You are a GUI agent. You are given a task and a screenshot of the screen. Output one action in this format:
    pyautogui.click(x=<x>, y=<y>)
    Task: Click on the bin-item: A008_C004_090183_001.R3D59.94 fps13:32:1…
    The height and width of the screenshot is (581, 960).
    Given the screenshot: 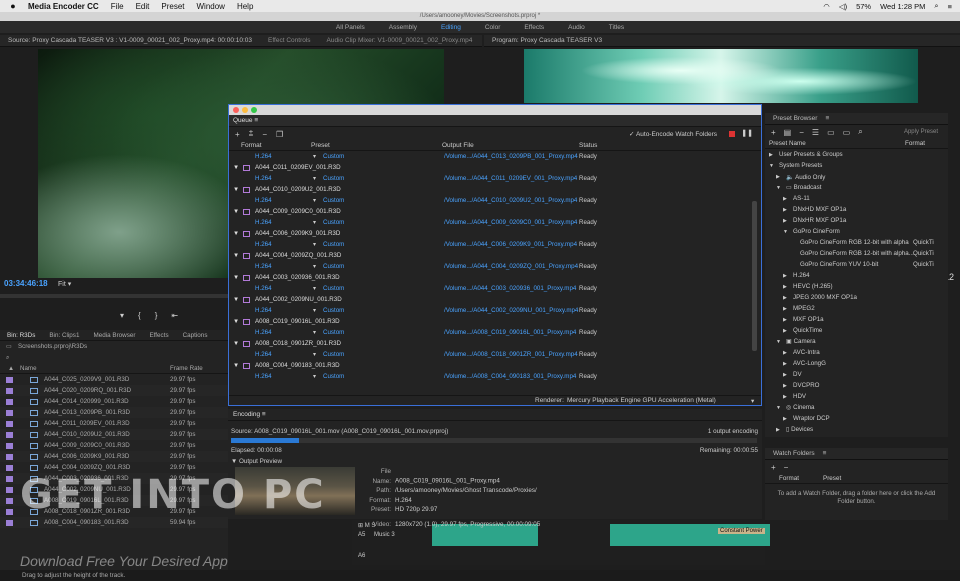 What is the action you would take?
    pyautogui.click(x=114, y=522)
    